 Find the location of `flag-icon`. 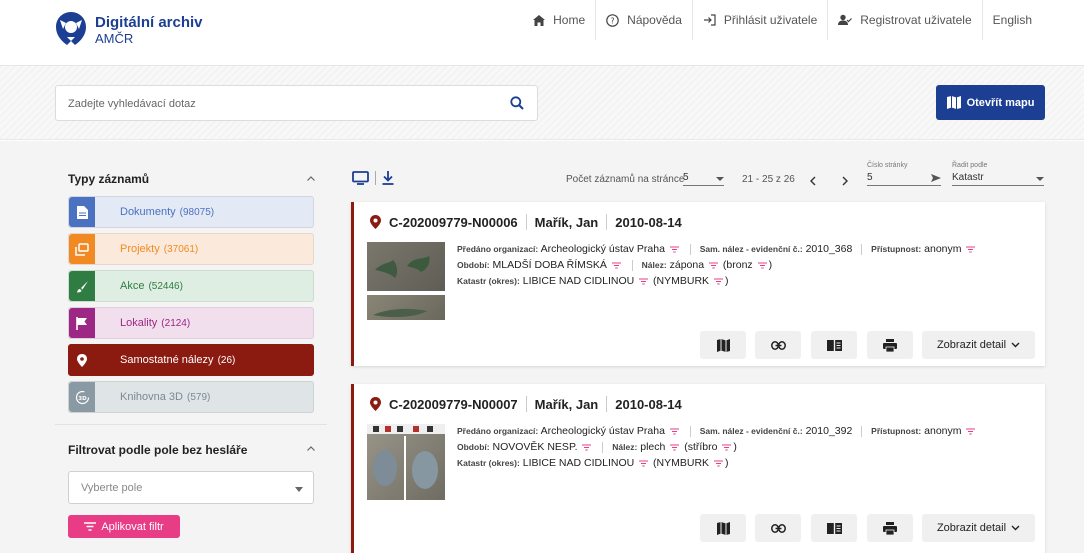

flag-icon is located at coordinates (81, 323).